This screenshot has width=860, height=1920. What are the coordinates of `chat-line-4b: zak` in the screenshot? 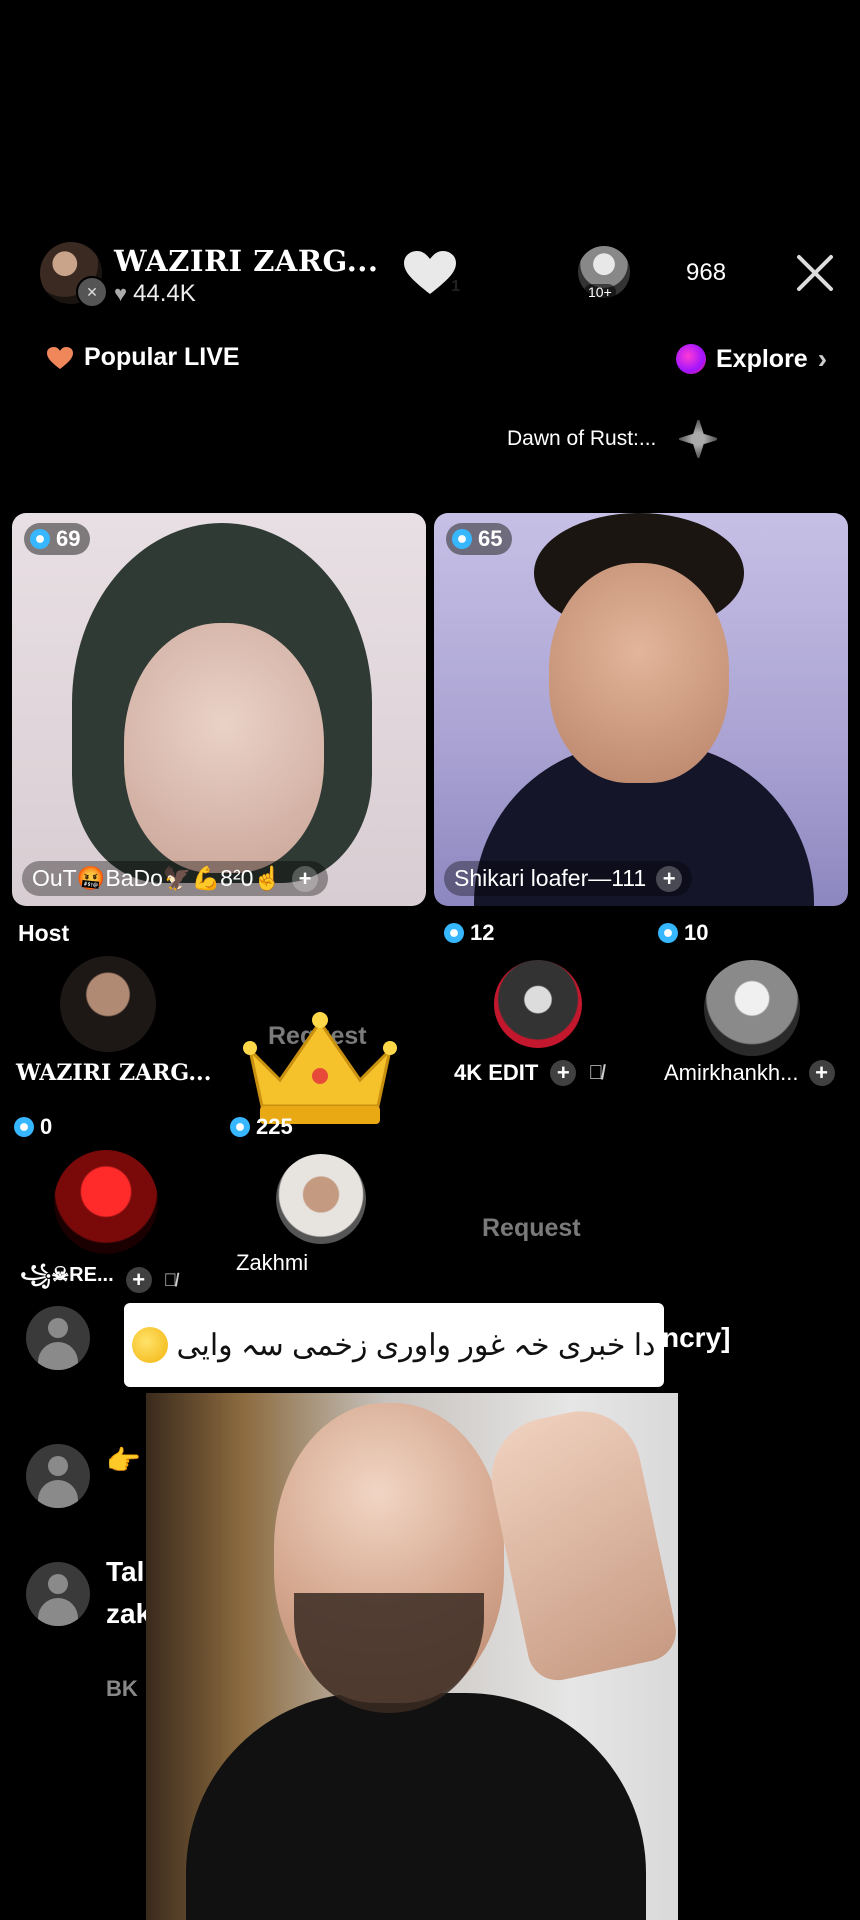 It's located at (129, 1613).